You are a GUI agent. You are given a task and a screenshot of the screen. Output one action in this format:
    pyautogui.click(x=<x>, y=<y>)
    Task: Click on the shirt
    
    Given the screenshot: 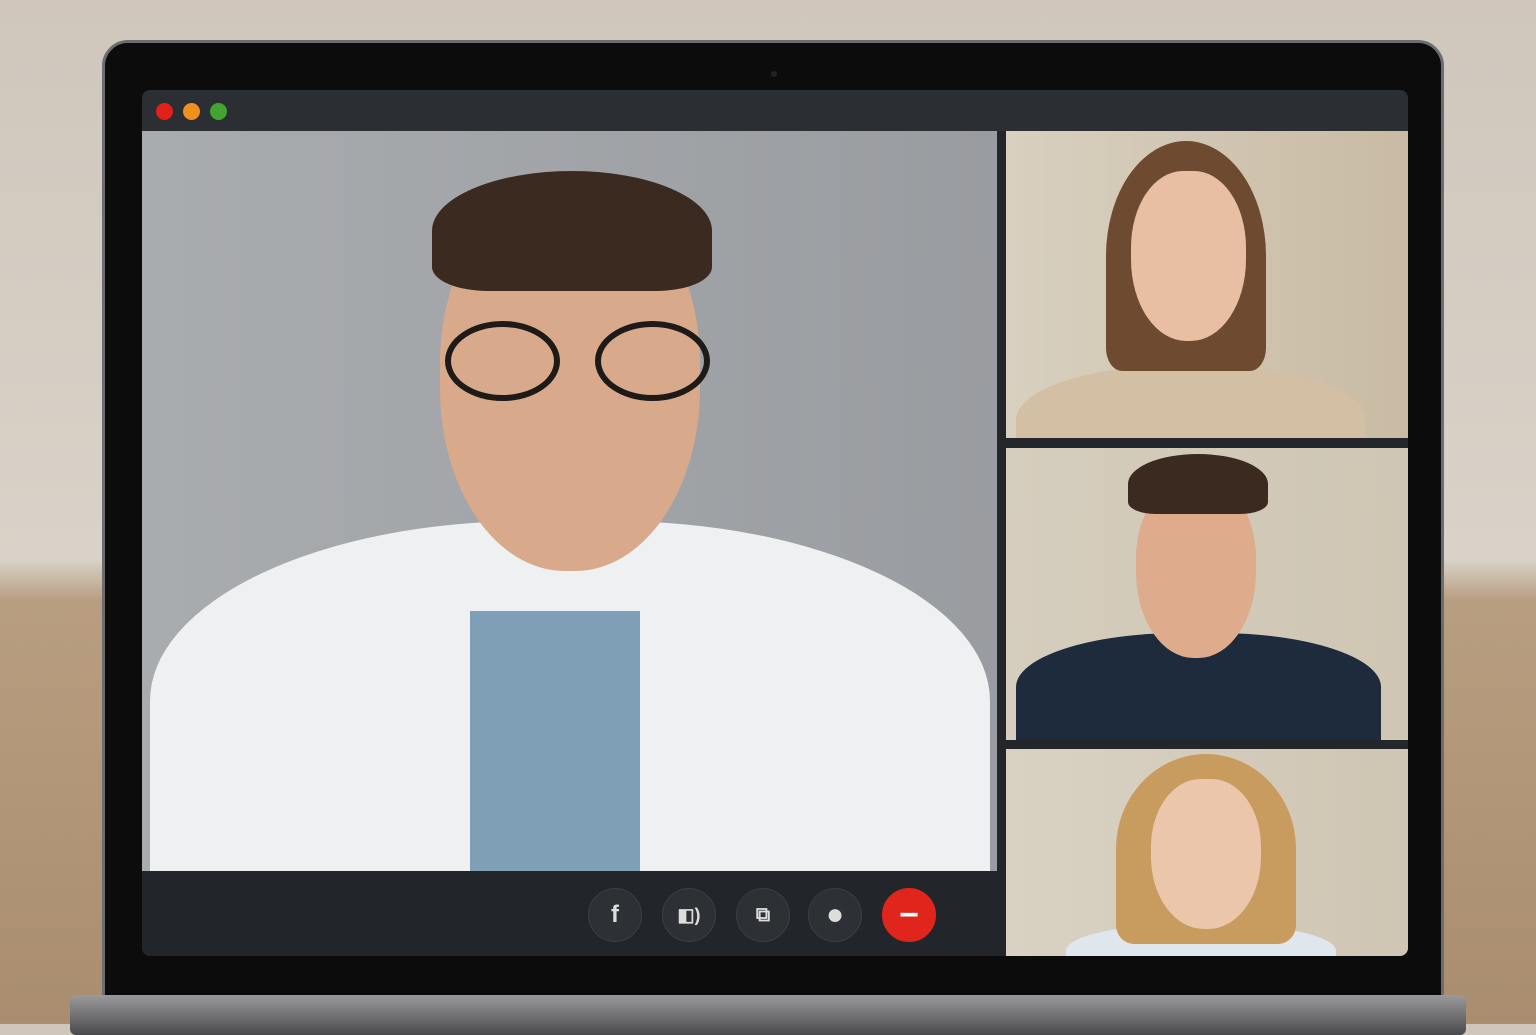 What is the action you would take?
    pyautogui.click(x=554, y=741)
    